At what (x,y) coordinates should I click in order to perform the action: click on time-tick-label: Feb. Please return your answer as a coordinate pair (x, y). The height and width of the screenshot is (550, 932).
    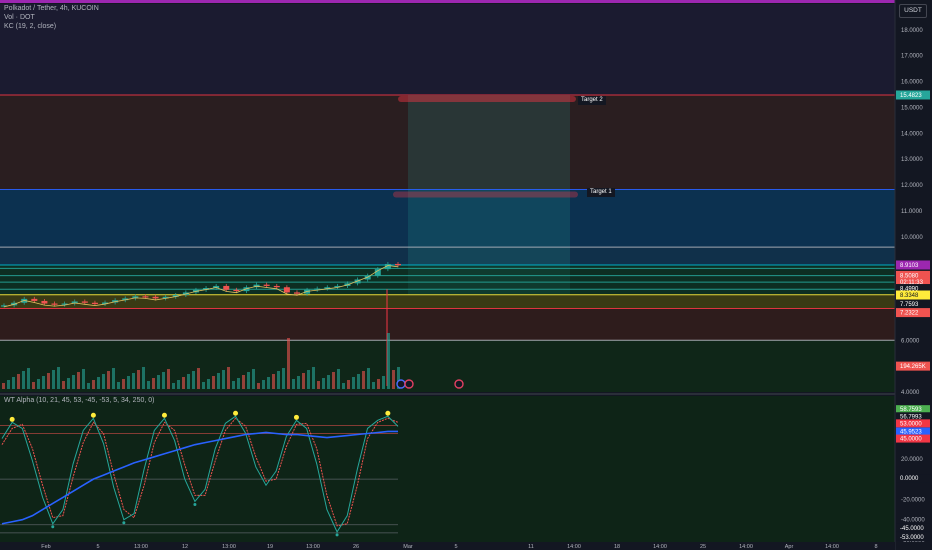
    Looking at the image, I should click on (45, 547).